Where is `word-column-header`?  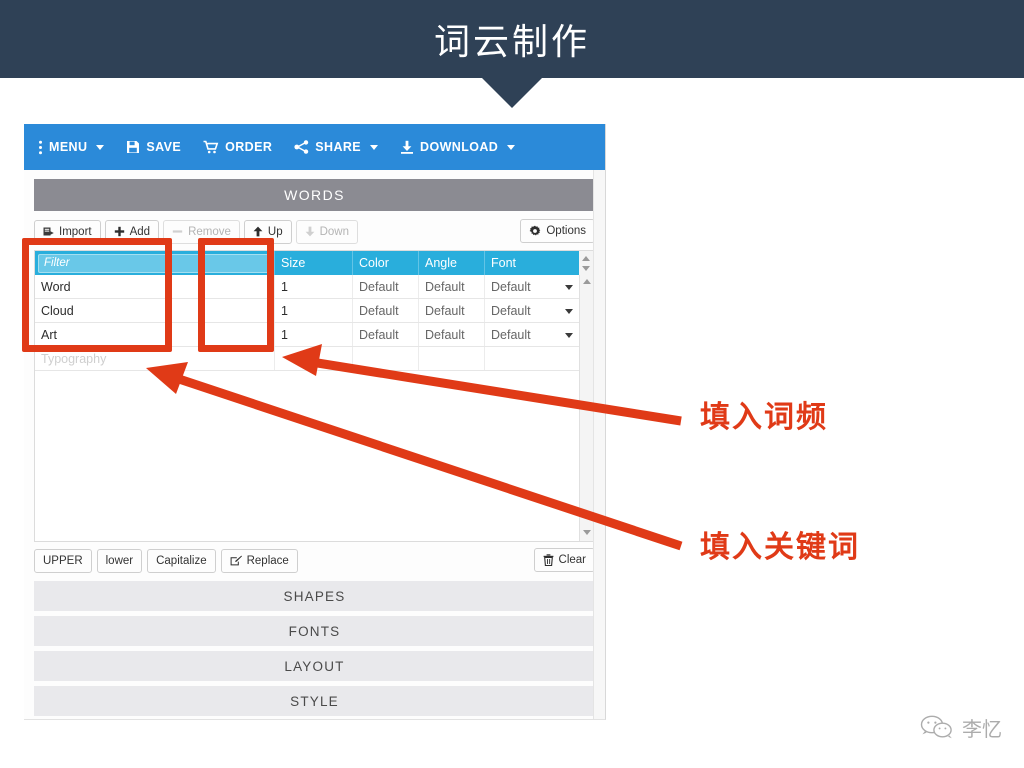 word-column-header is located at coordinates (155, 263).